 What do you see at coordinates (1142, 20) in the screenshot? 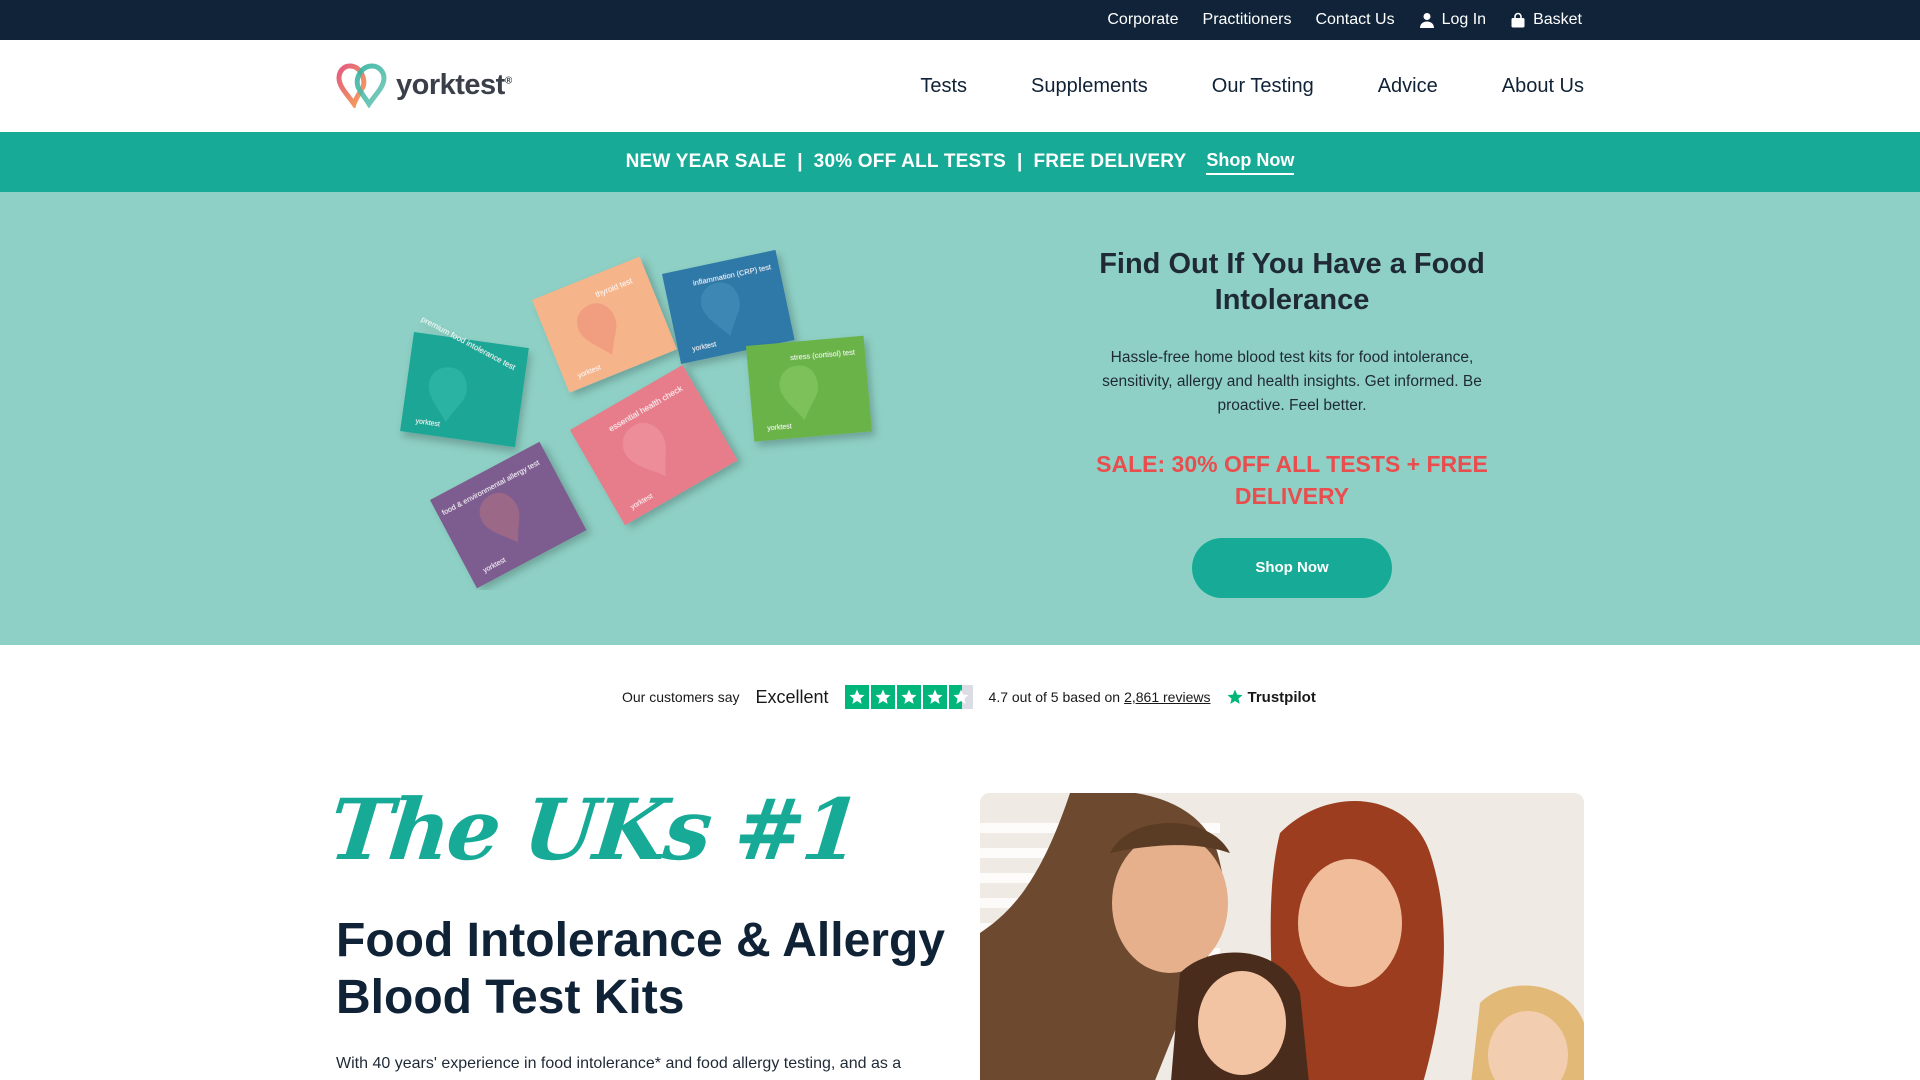
I see `corporate-link: Corporate` at bounding box center [1142, 20].